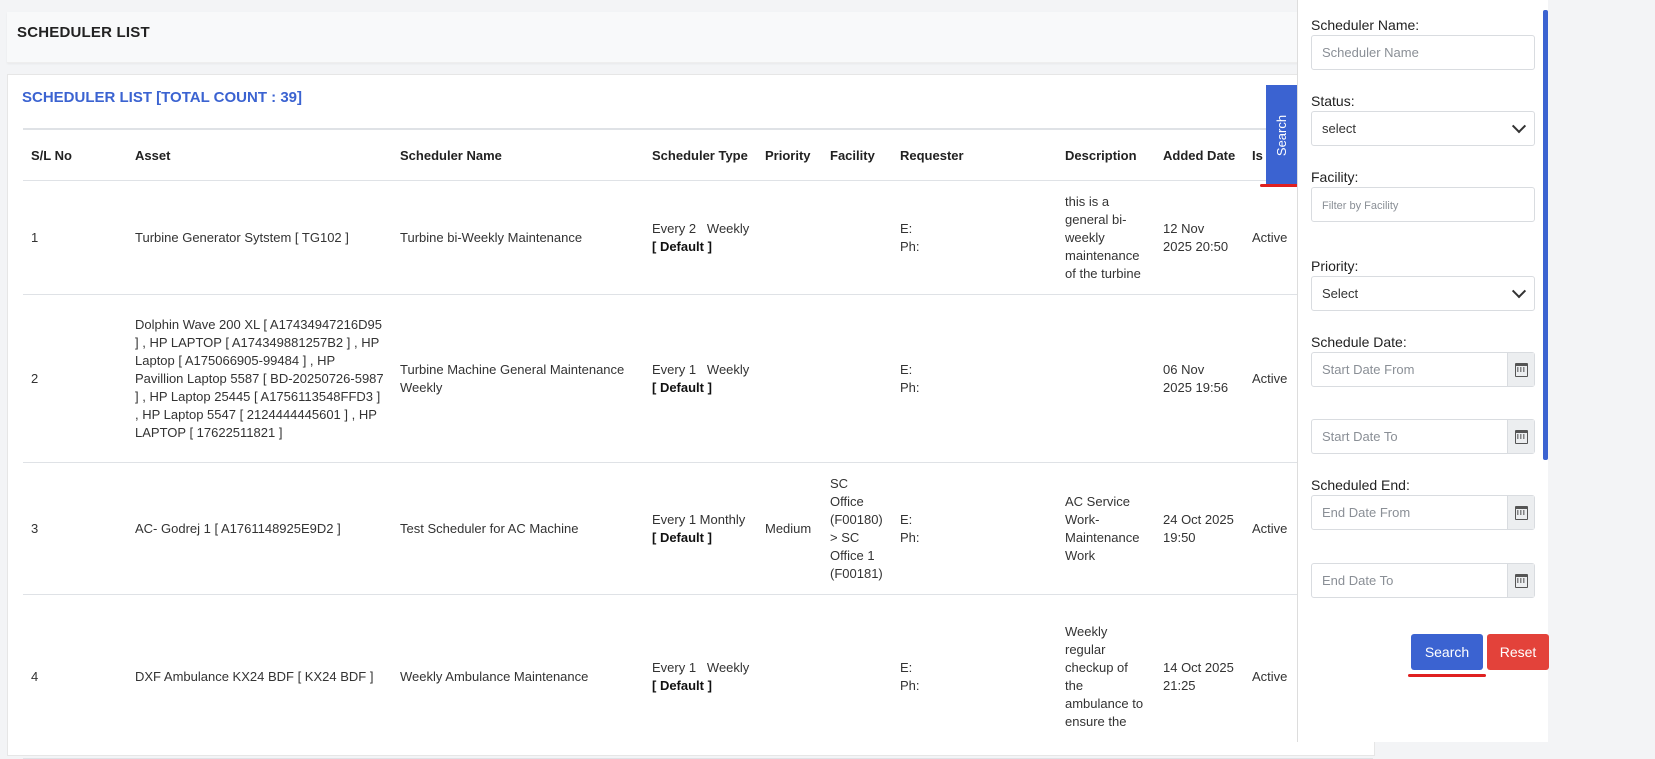  I want to click on priority-select: Select, so click(1423, 293).